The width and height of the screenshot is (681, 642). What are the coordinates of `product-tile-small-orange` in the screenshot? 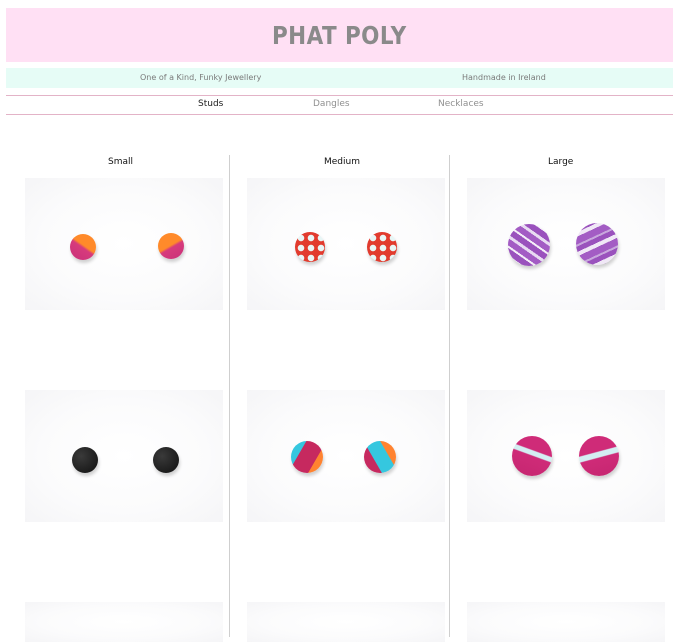 It's located at (124, 244).